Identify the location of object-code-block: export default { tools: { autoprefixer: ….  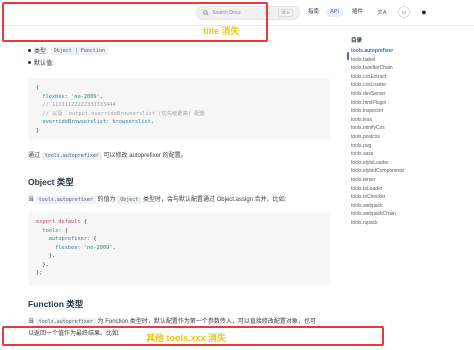
(179, 249).